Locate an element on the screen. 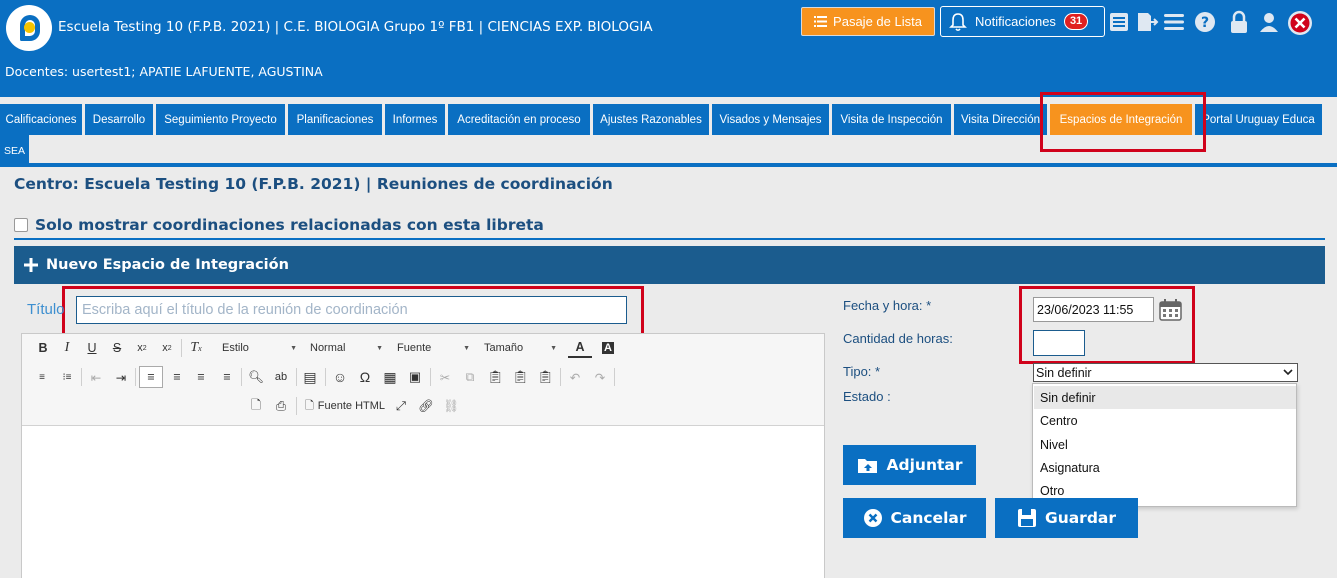 This screenshot has height=578, width=1337. fuente-dropdown: Fuente ▼ is located at coordinates (432, 348).